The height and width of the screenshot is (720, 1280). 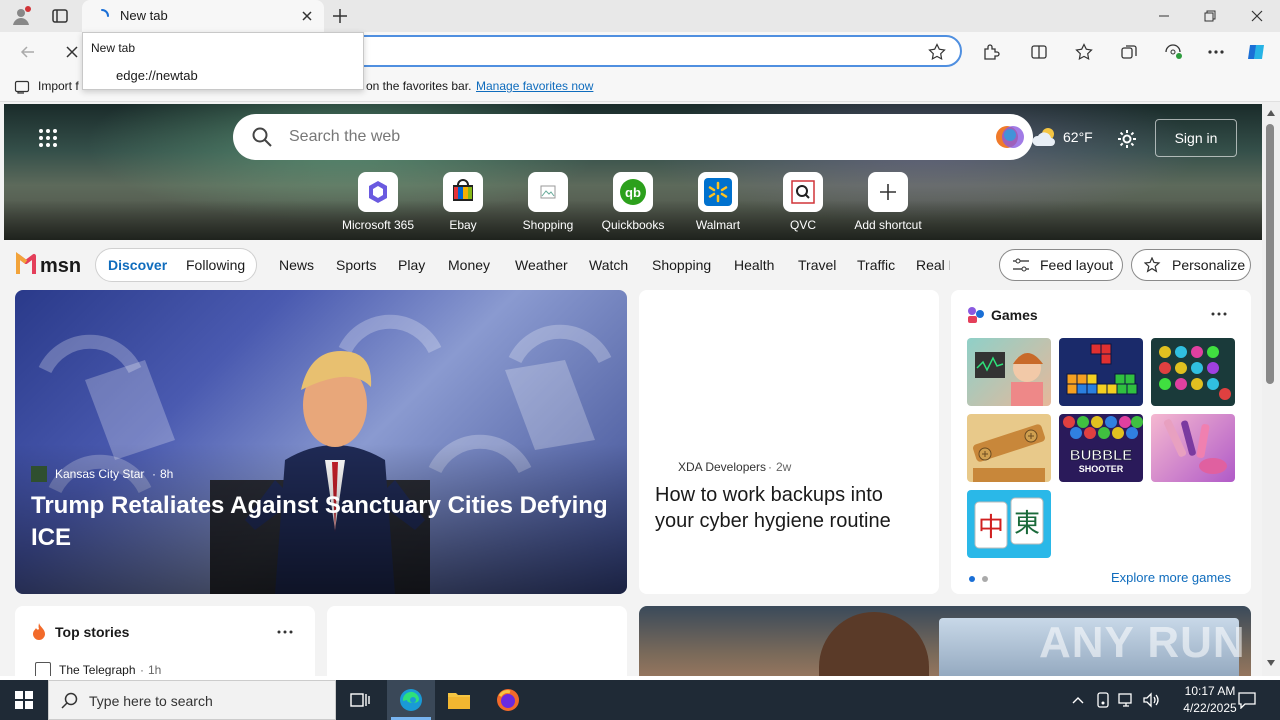 What do you see at coordinates (1039, 52) in the screenshot?
I see `split-screen-icon` at bounding box center [1039, 52].